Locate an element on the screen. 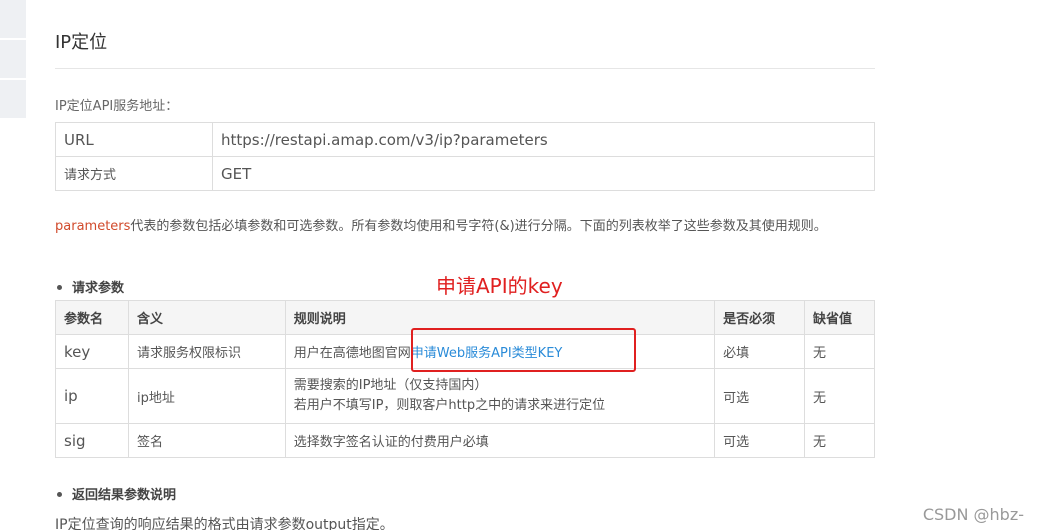  section-request-params: 请求参数 is located at coordinates (89, 286).